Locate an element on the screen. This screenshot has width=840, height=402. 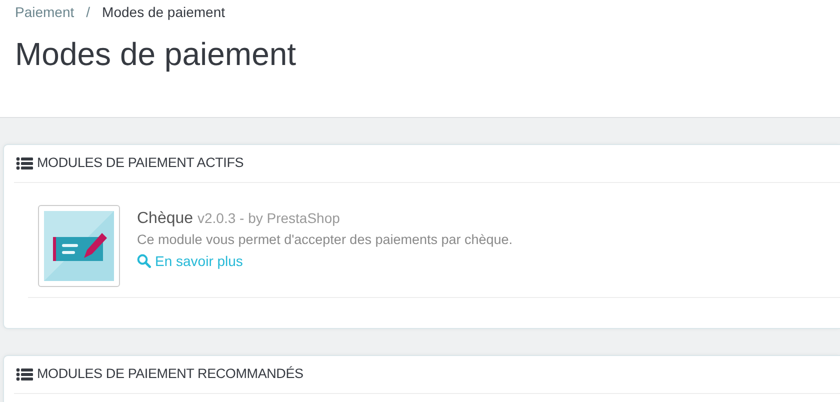
breadcrumb-link: Paiement is located at coordinates (44, 12).